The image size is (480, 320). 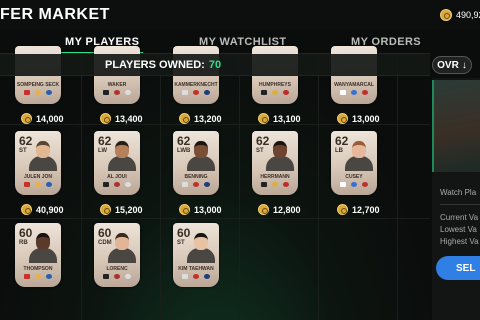 What do you see at coordinates (196, 85) in the screenshot?
I see `player-name: KAMMERKNECHT` at bounding box center [196, 85].